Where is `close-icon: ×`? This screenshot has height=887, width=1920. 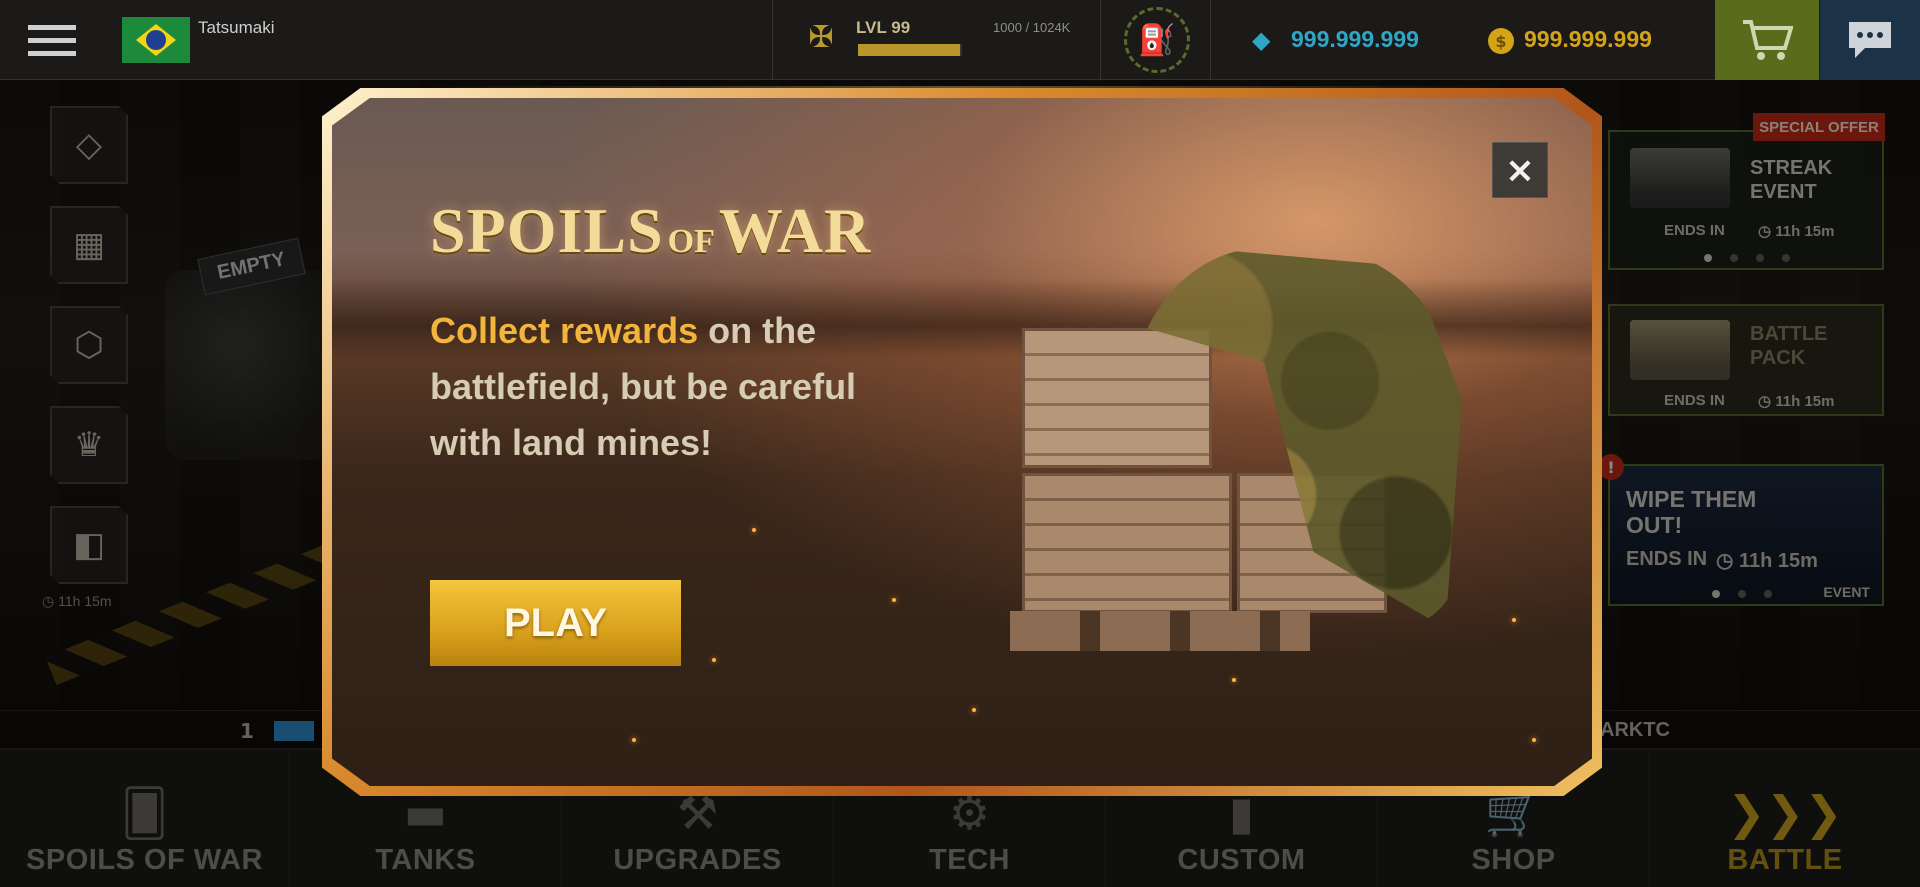
close-icon: × is located at coordinates (1520, 170).